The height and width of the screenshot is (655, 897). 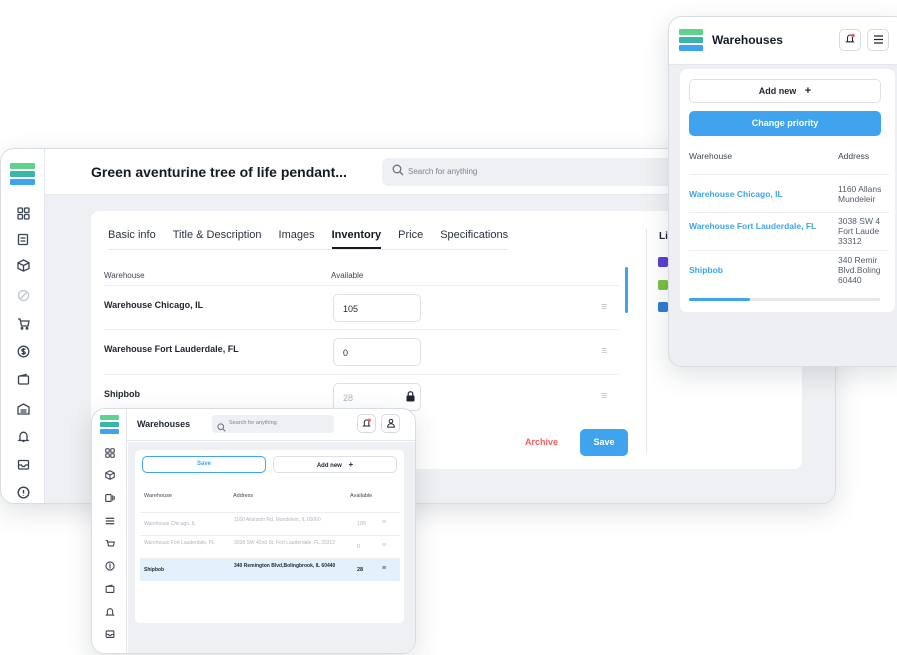 I want to click on table-row: Shipbob 340 Remir Blvd.Boling 60440, so click(x=789, y=270).